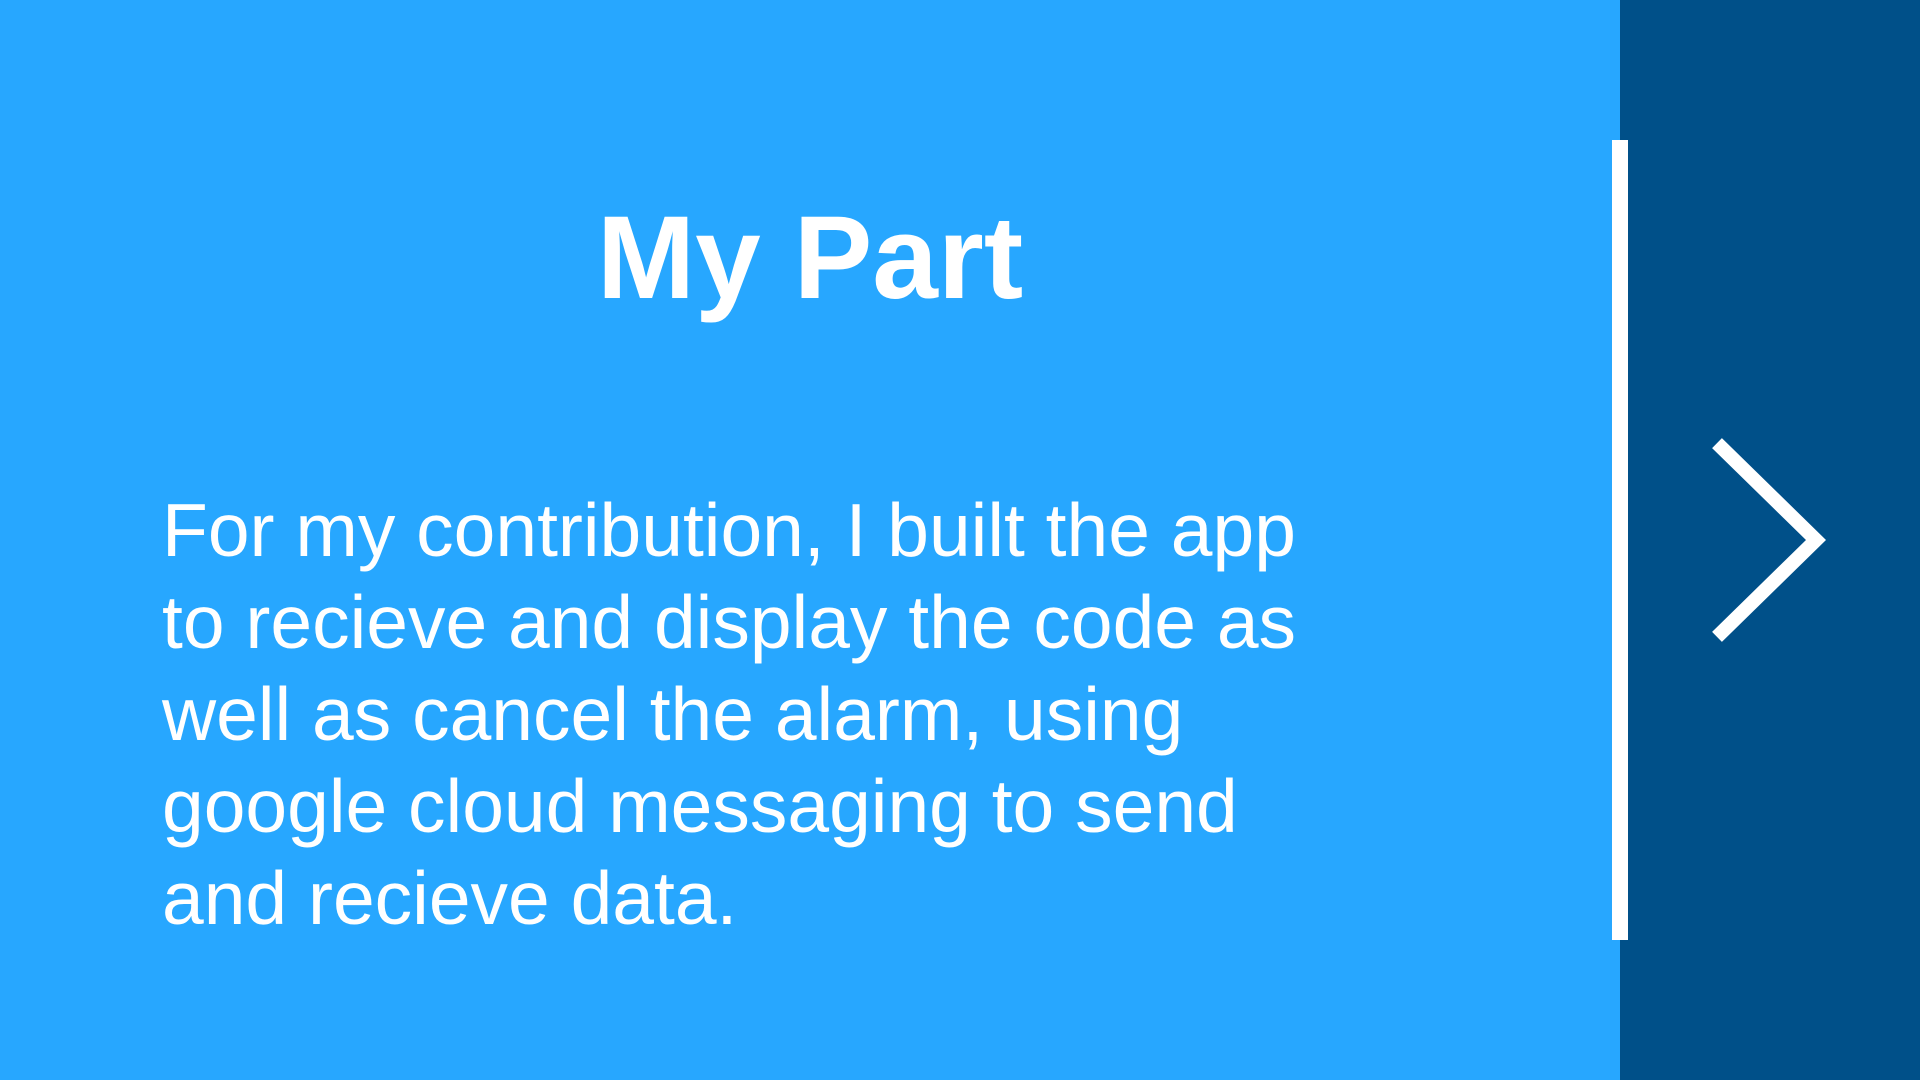 The image size is (1920, 1080). I want to click on body-text-line: and recieve data., so click(450, 898).